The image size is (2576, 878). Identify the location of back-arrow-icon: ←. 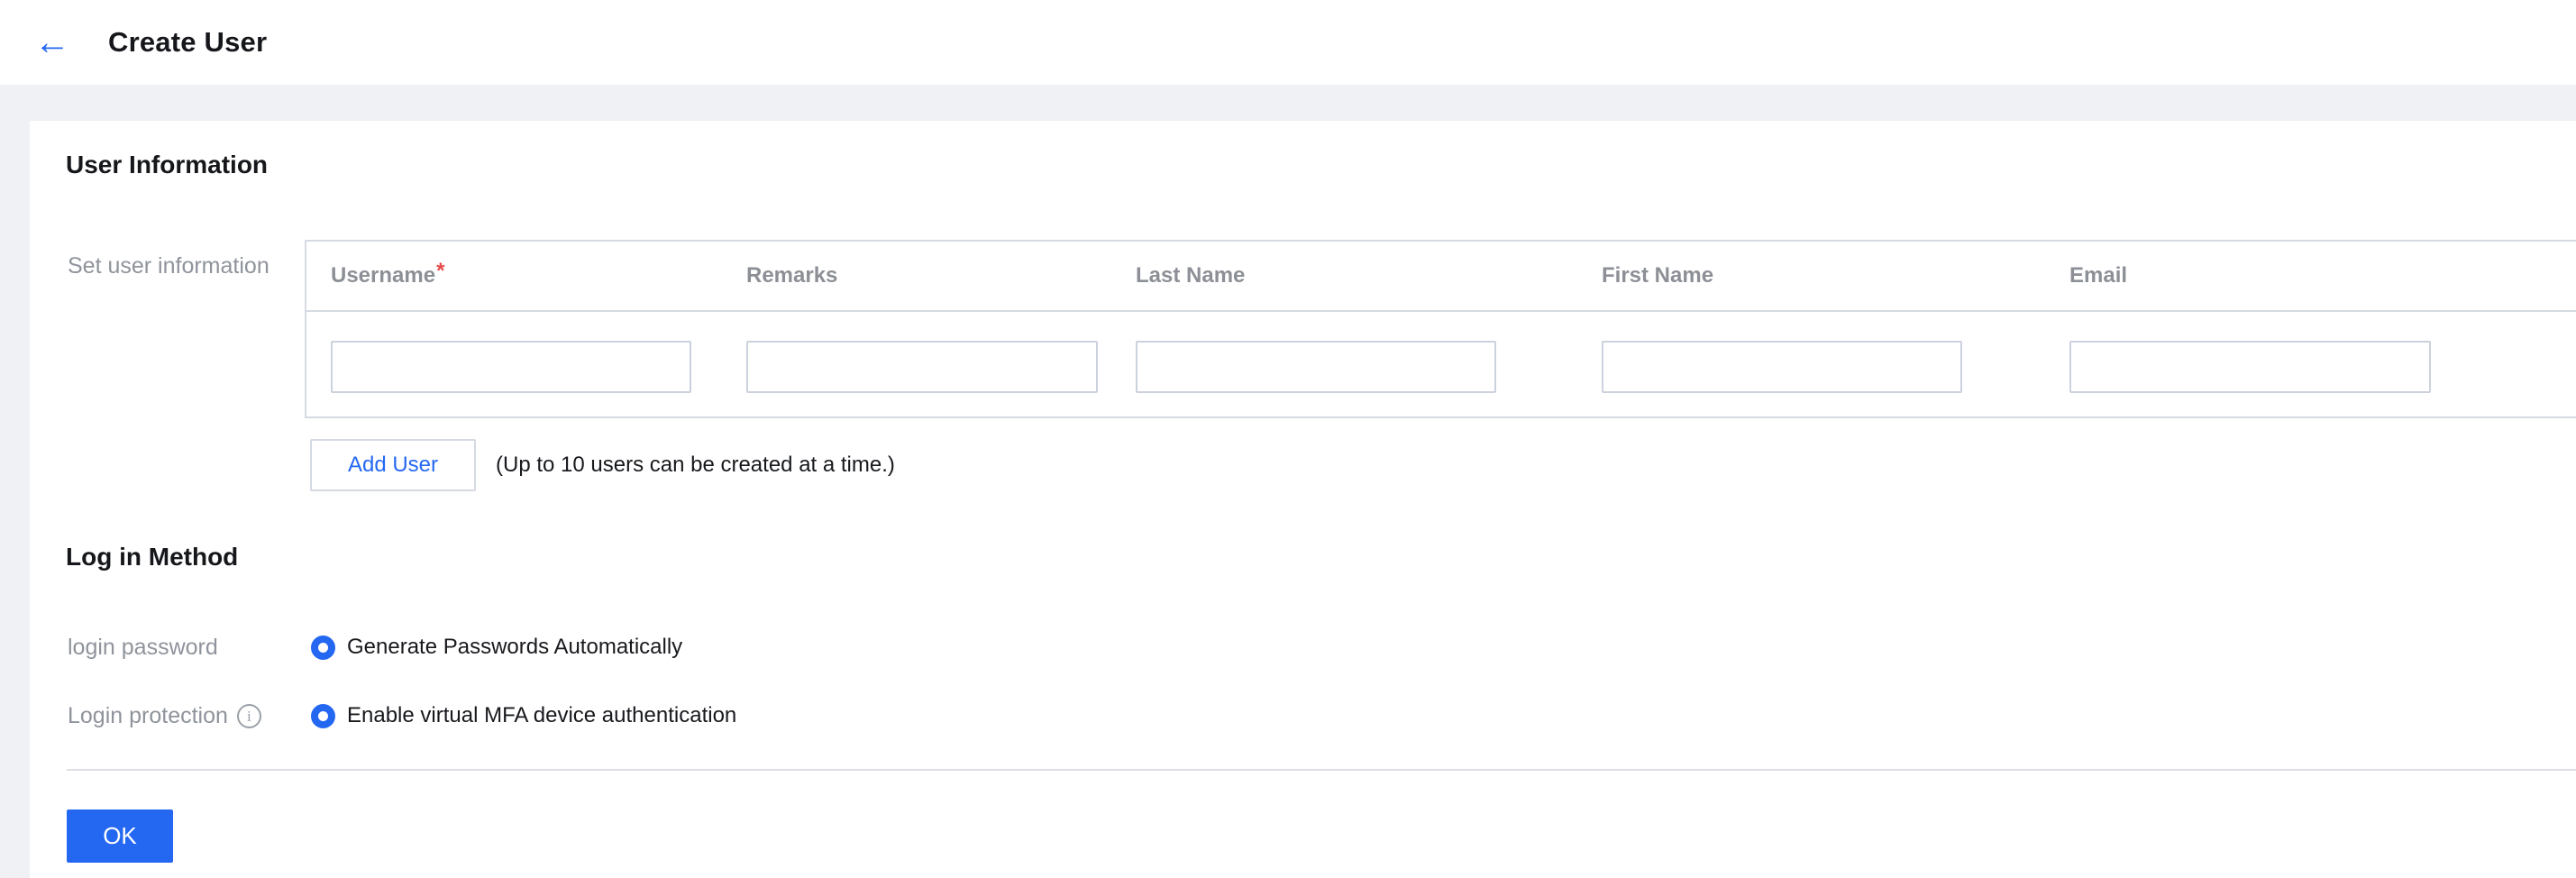
(52, 42).